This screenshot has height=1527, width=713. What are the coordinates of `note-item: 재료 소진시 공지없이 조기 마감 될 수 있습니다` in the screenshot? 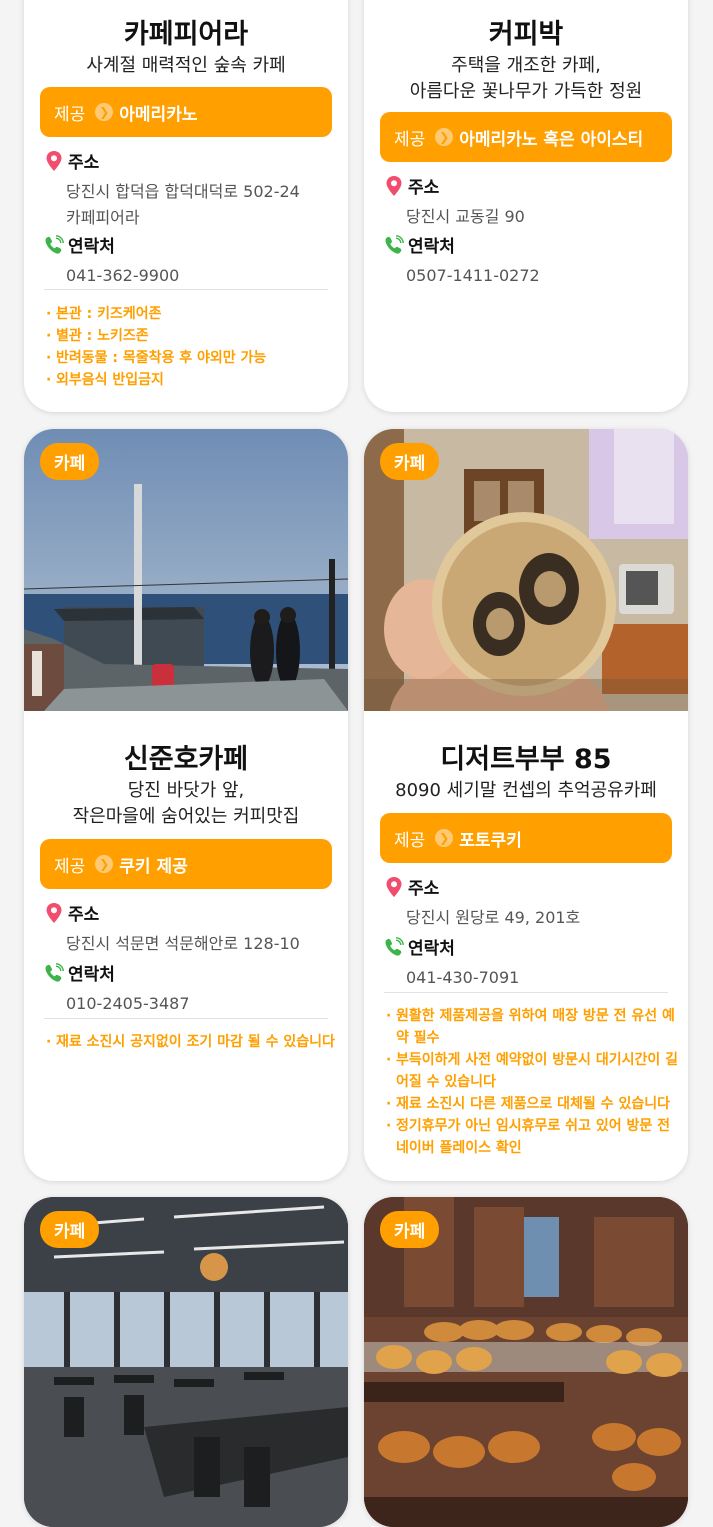 It's located at (192, 1042).